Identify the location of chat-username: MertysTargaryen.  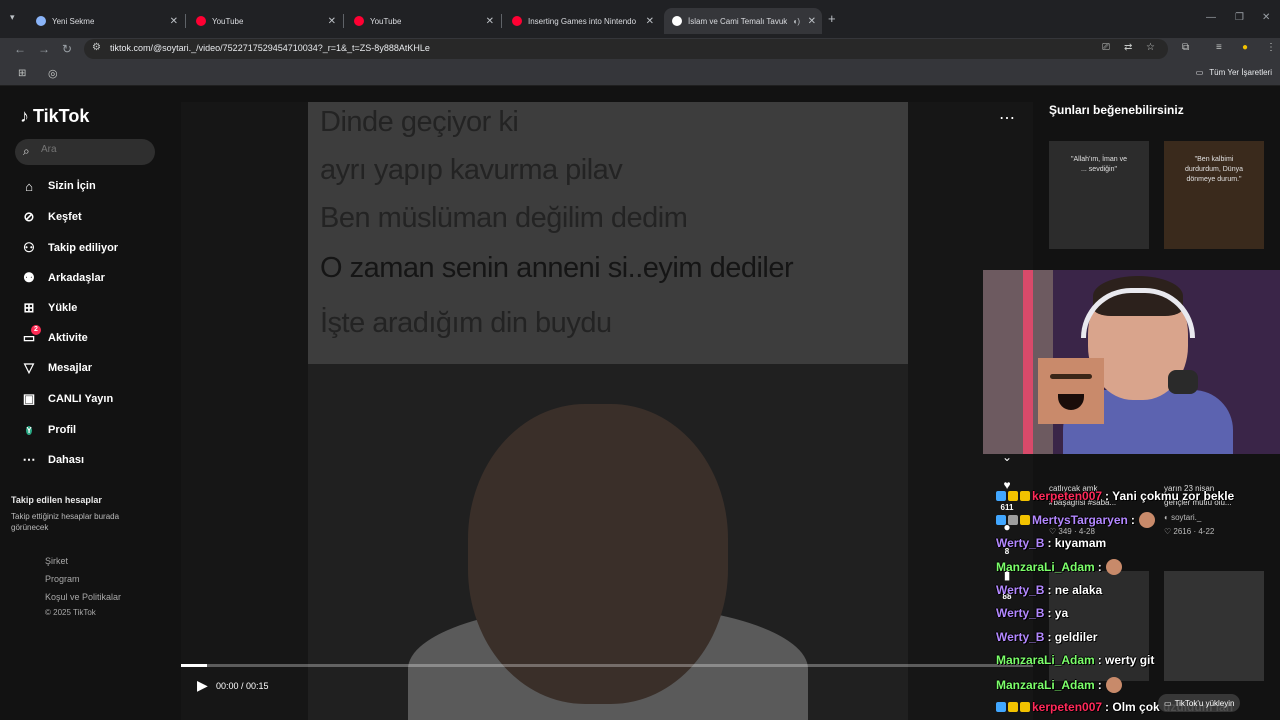
(1080, 520).